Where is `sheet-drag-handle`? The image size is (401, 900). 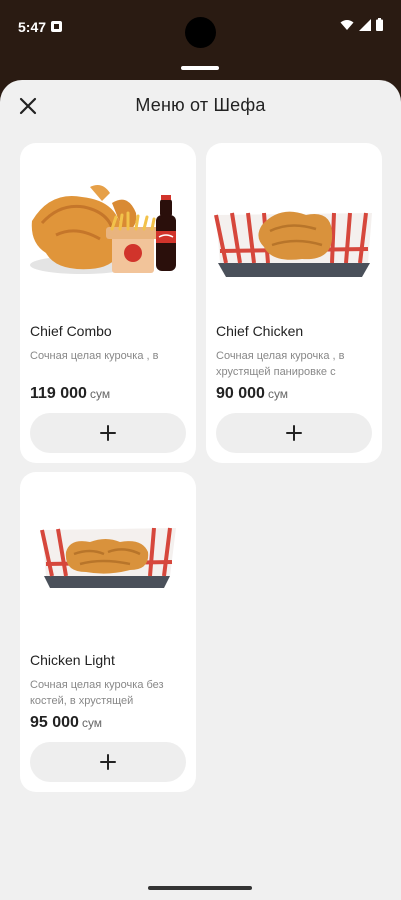 sheet-drag-handle is located at coordinates (200, 68).